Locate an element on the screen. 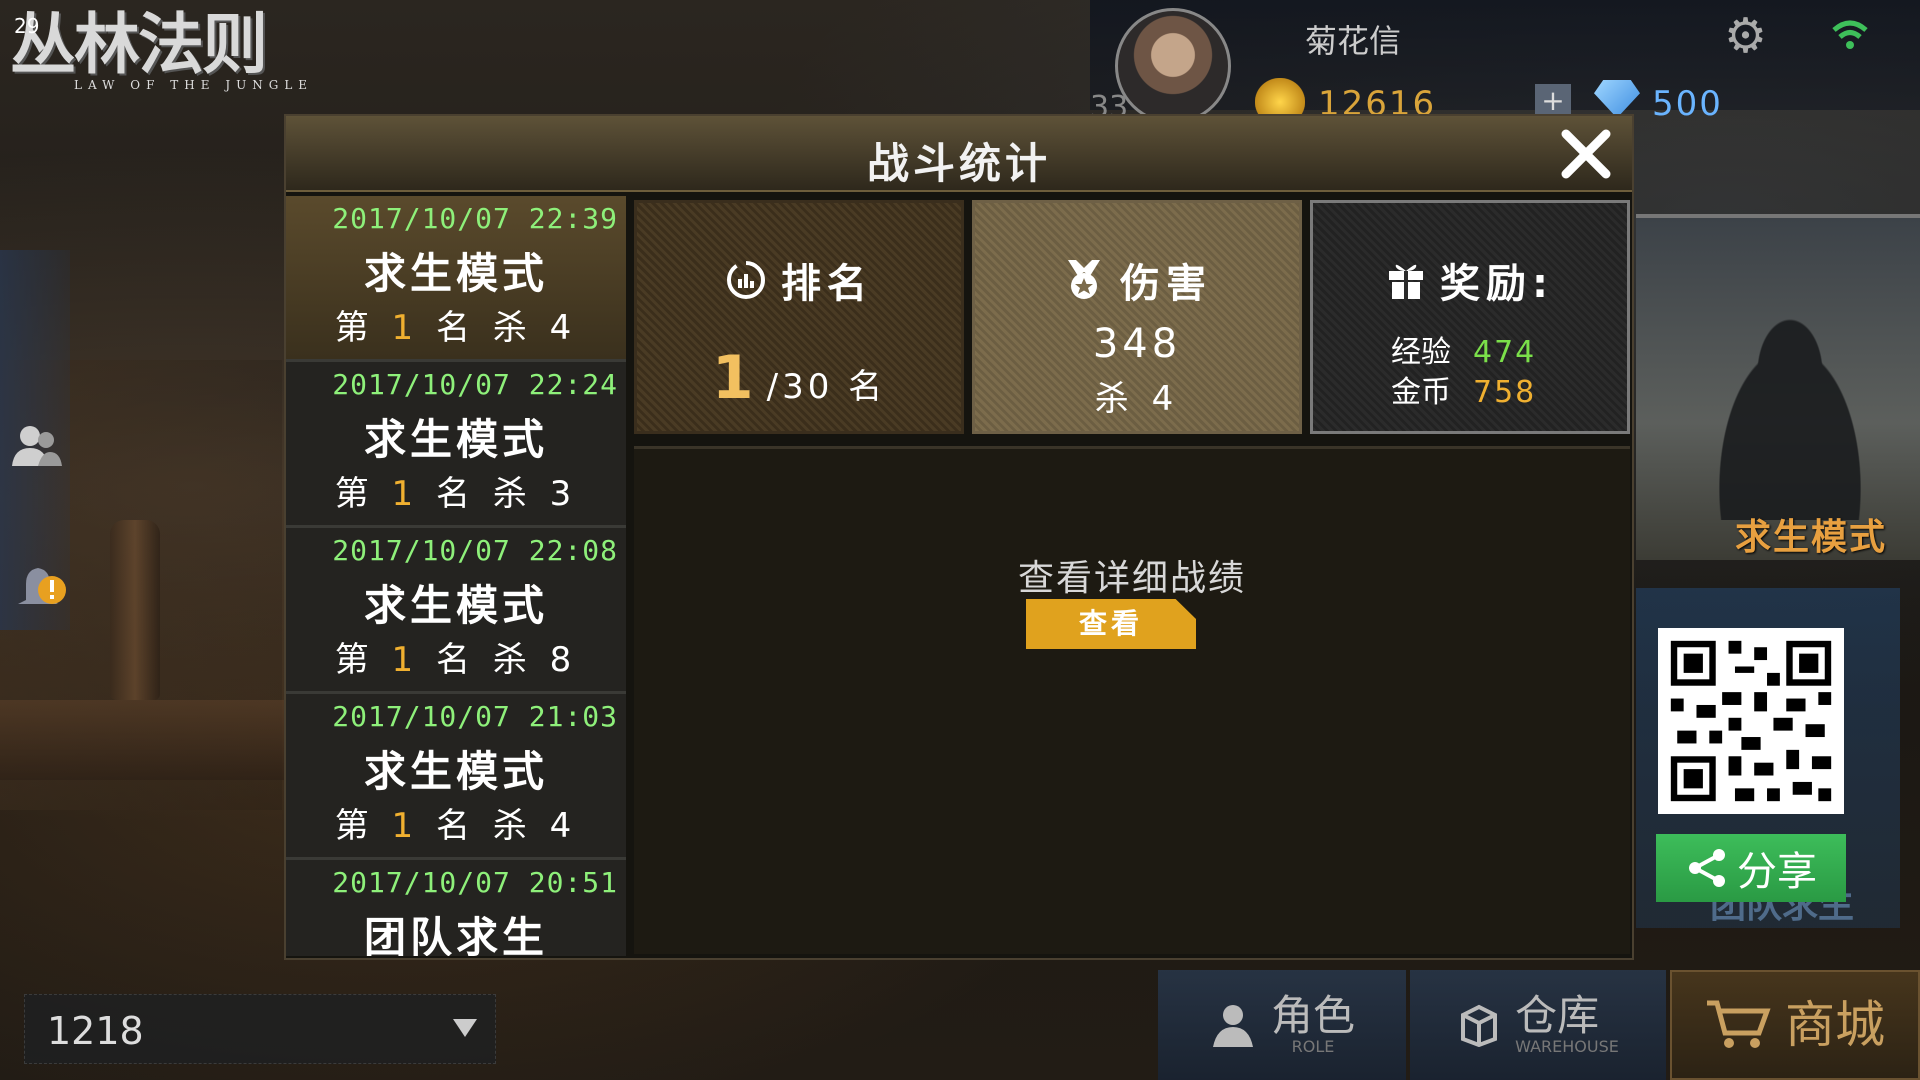 This screenshot has height=1080, width=1920. gold-icon is located at coordinates (1280, 98).